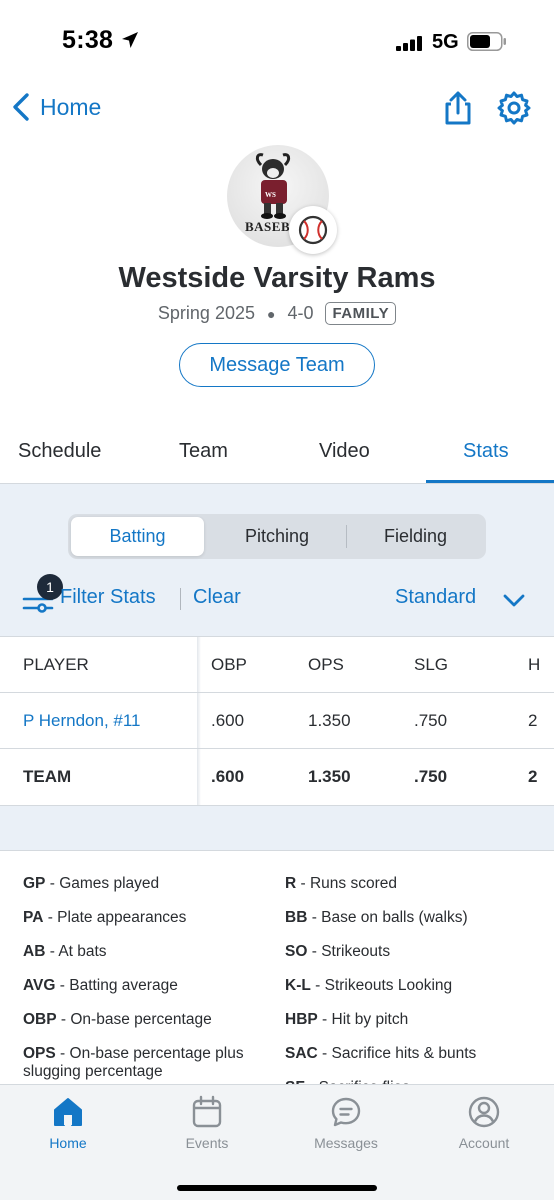 The height and width of the screenshot is (1200, 554). Describe the element at coordinates (130, 40) in the screenshot. I see `location-arrow-icon` at that location.